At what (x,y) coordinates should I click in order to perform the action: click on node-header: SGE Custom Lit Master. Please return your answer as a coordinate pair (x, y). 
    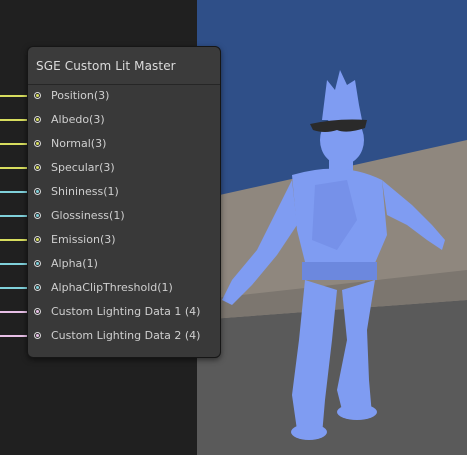
    Looking at the image, I should click on (124, 66).